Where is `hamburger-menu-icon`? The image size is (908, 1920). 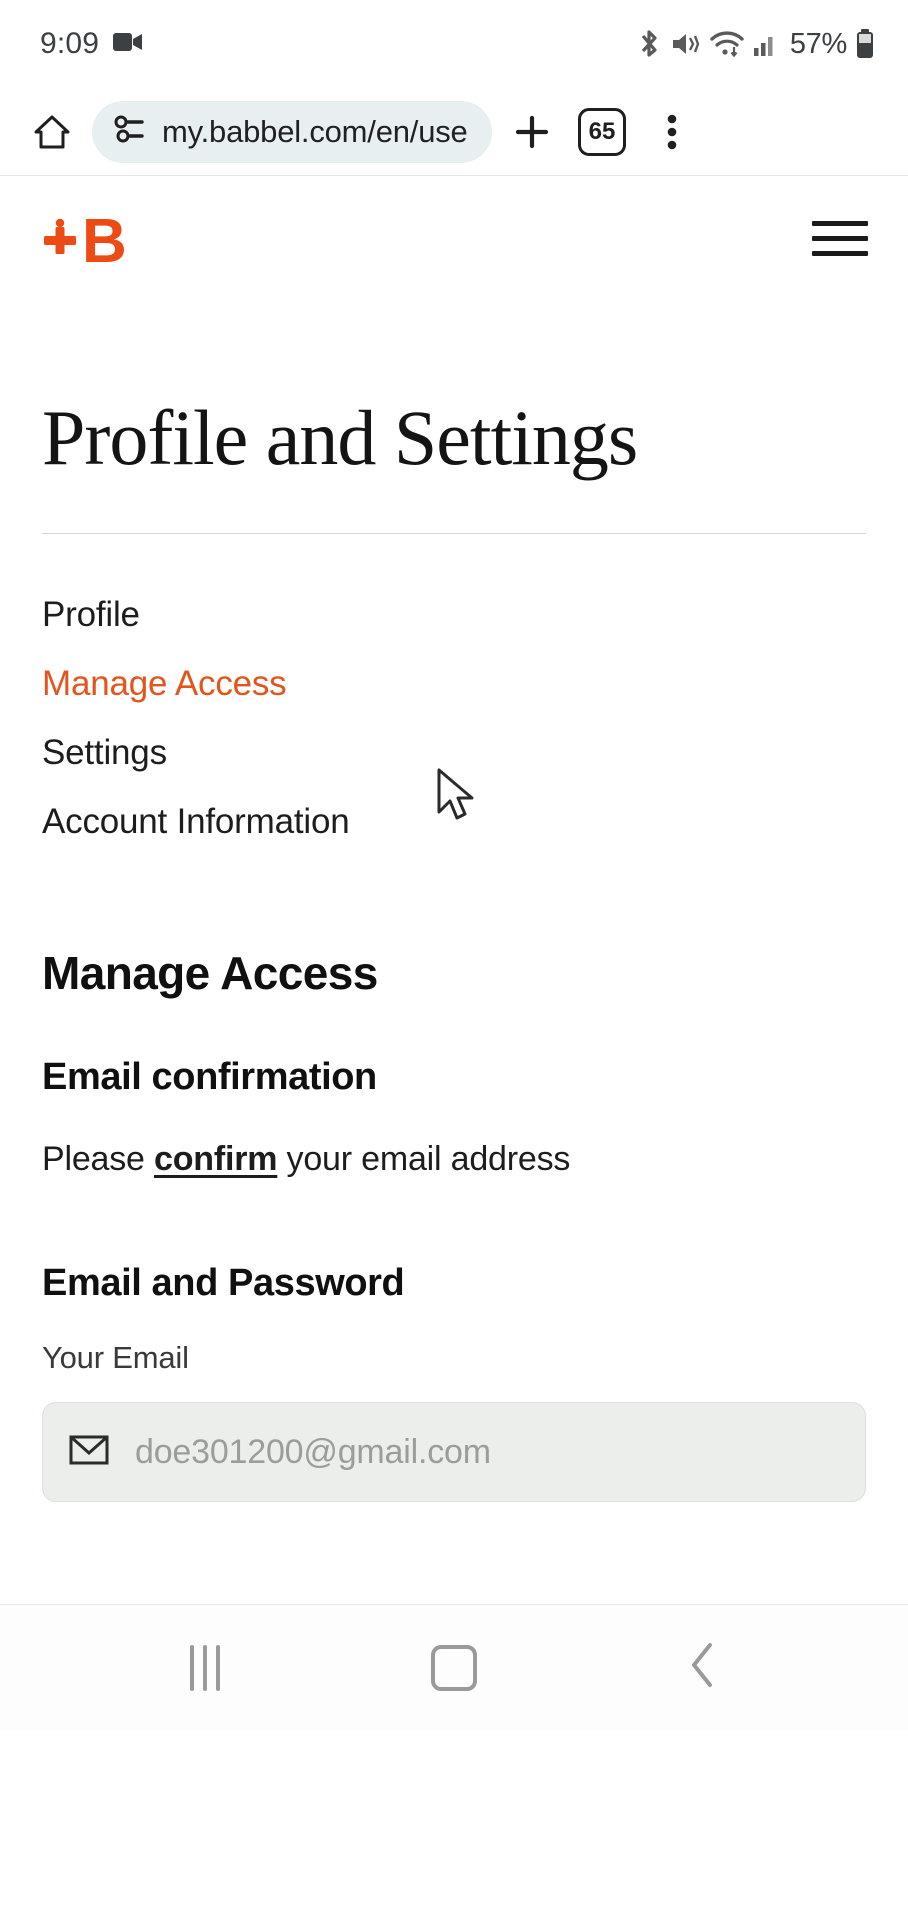
hamburger-menu-icon is located at coordinates (840, 238).